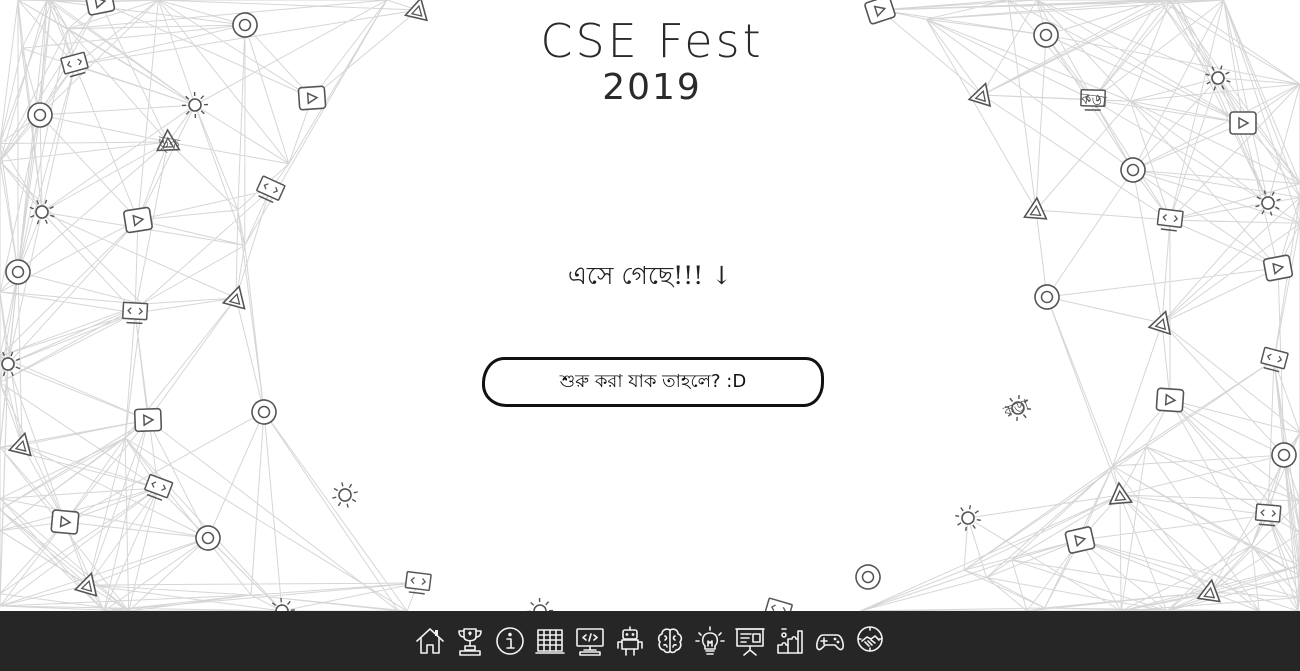 The image size is (1300, 671). I want to click on gamepad-icon, so click(830, 641).